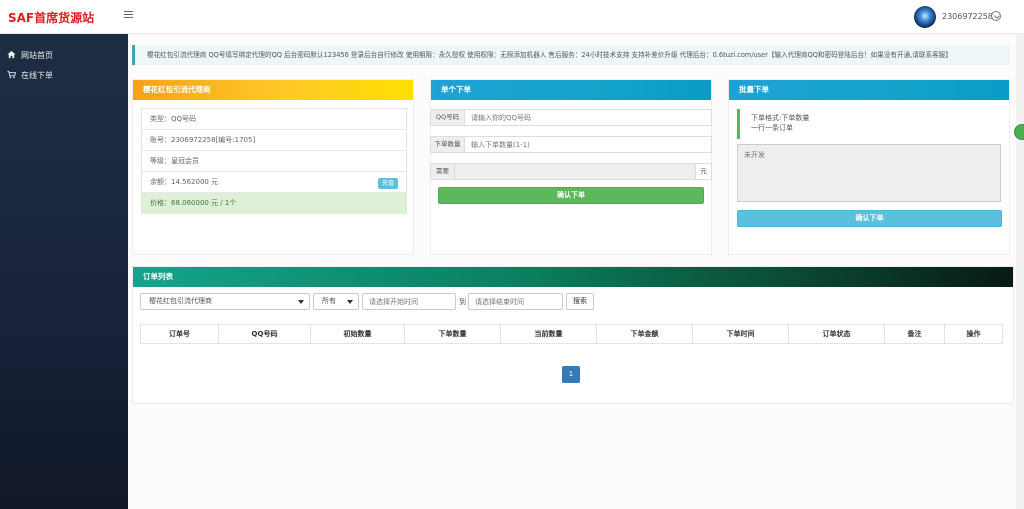 This screenshot has height=509, width=1024. I want to click on cost-field: 需要 元, so click(571, 171).